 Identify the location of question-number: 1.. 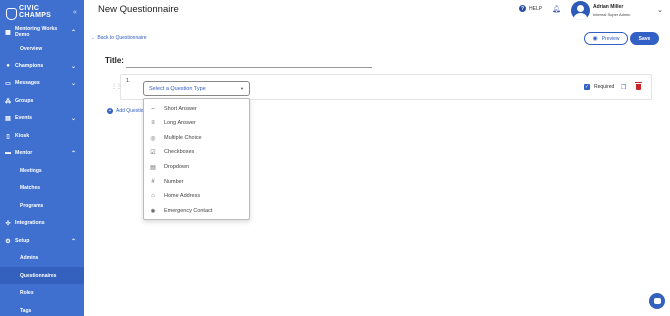
(128, 81).